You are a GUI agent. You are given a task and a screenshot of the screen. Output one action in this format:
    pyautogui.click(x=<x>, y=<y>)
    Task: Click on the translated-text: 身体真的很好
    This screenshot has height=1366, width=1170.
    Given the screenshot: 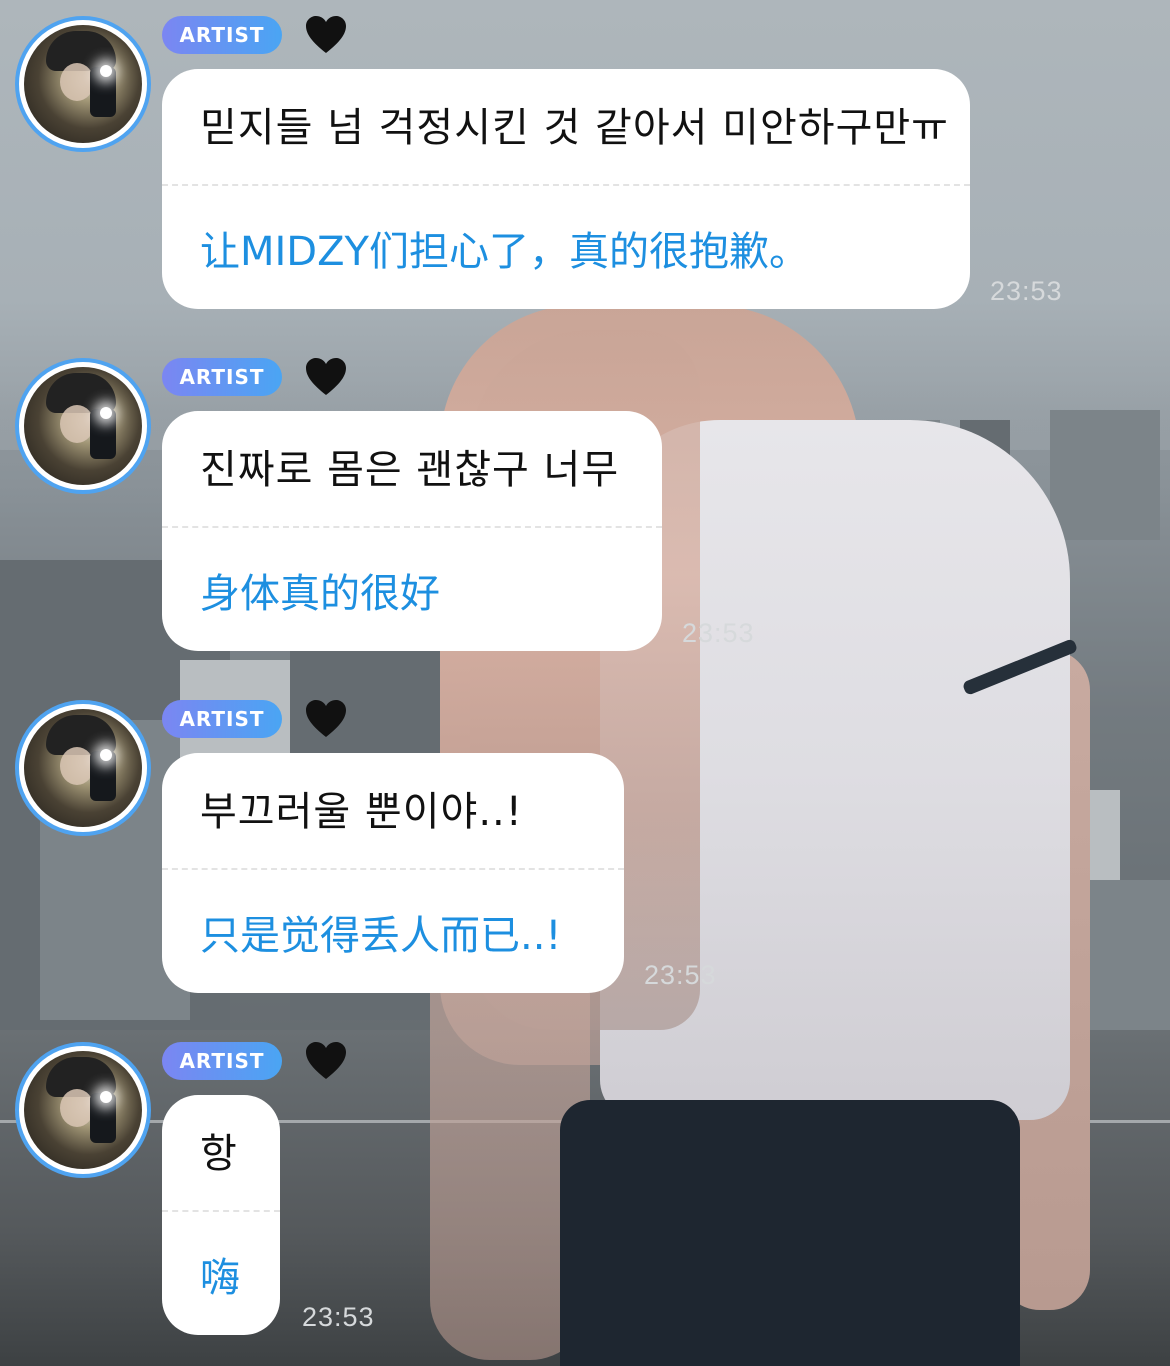 What is the action you would take?
    pyautogui.click(x=320, y=594)
    